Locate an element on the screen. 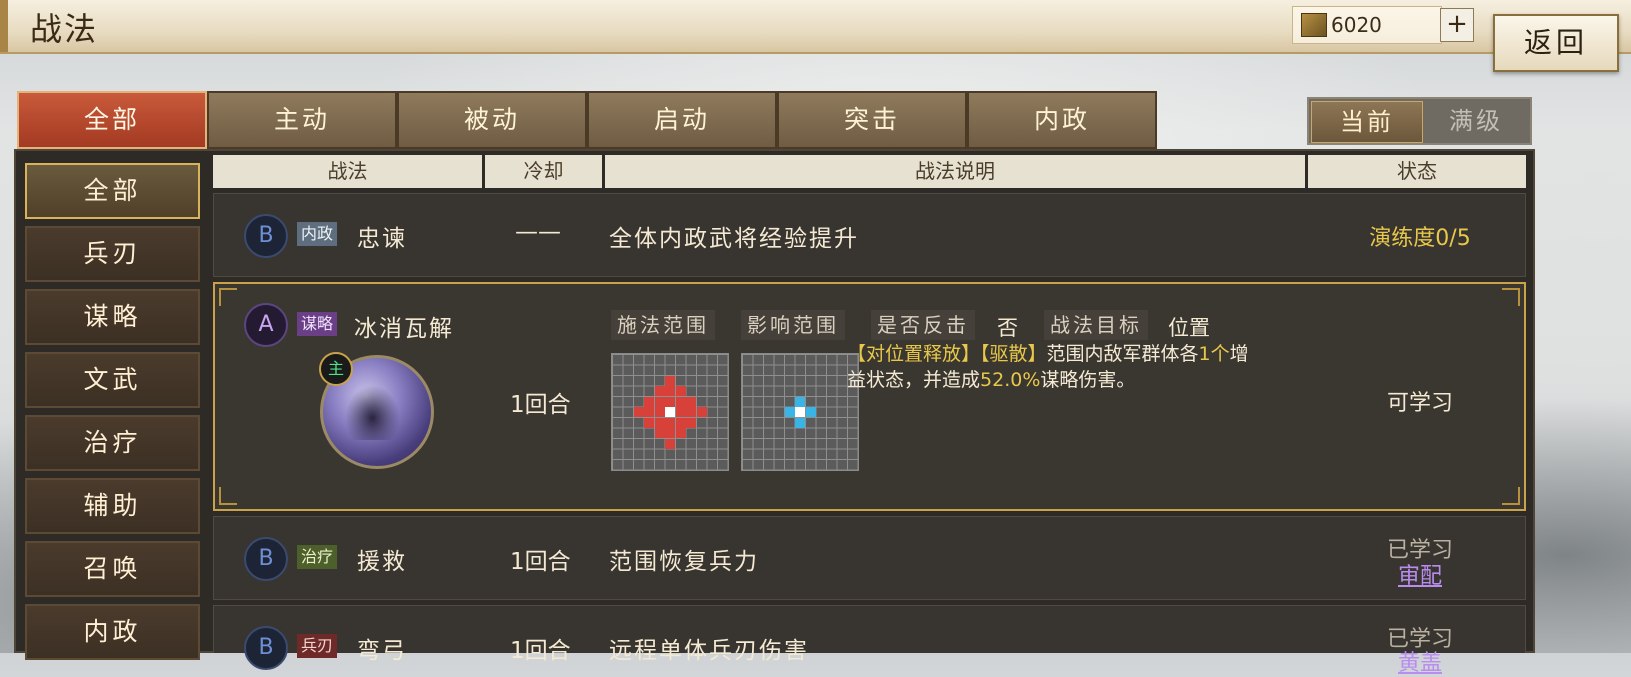 This screenshot has width=1631, height=677. counter-label: 是否反击 is located at coordinates (923, 325).